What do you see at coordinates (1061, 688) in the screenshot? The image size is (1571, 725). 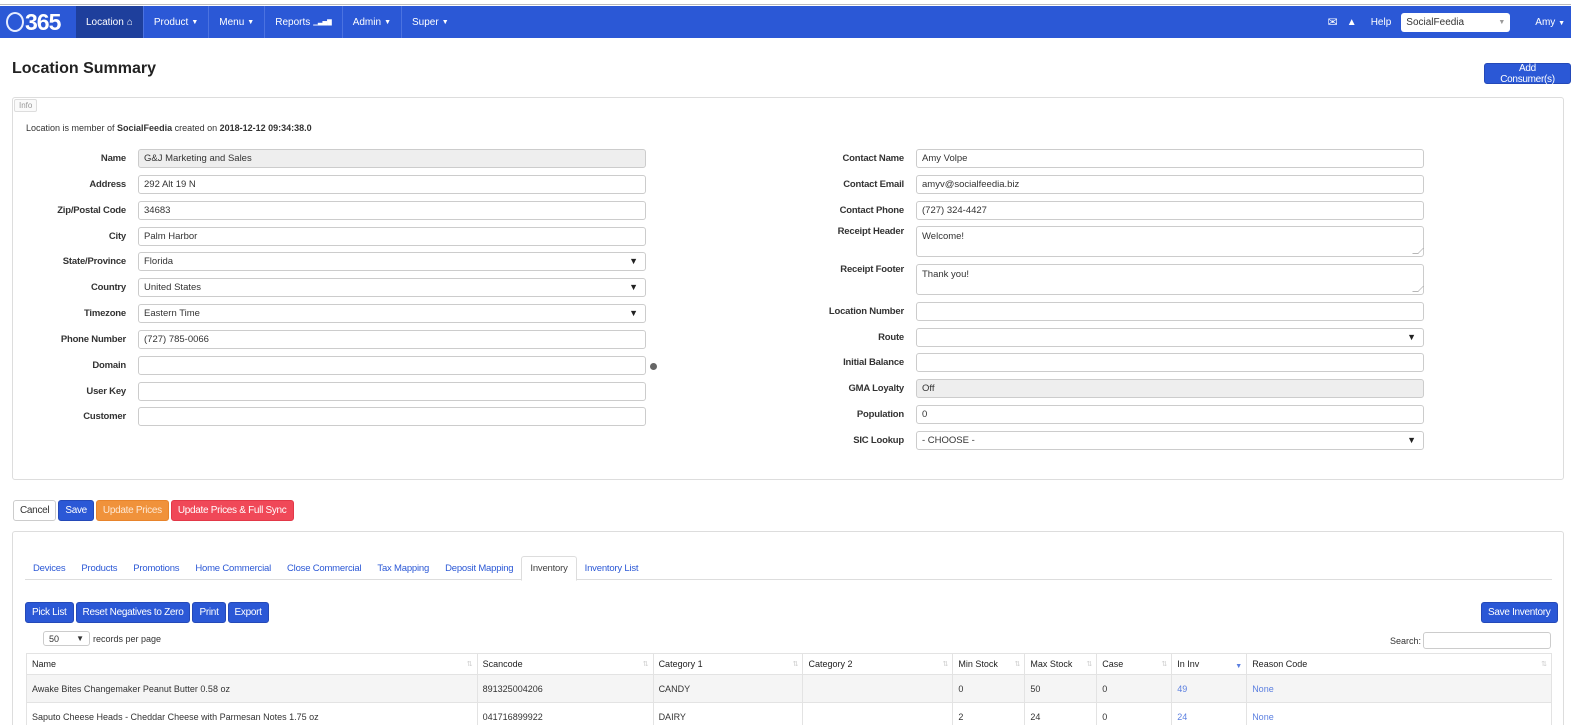 I see `cell-max-stock: 50` at bounding box center [1061, 688].